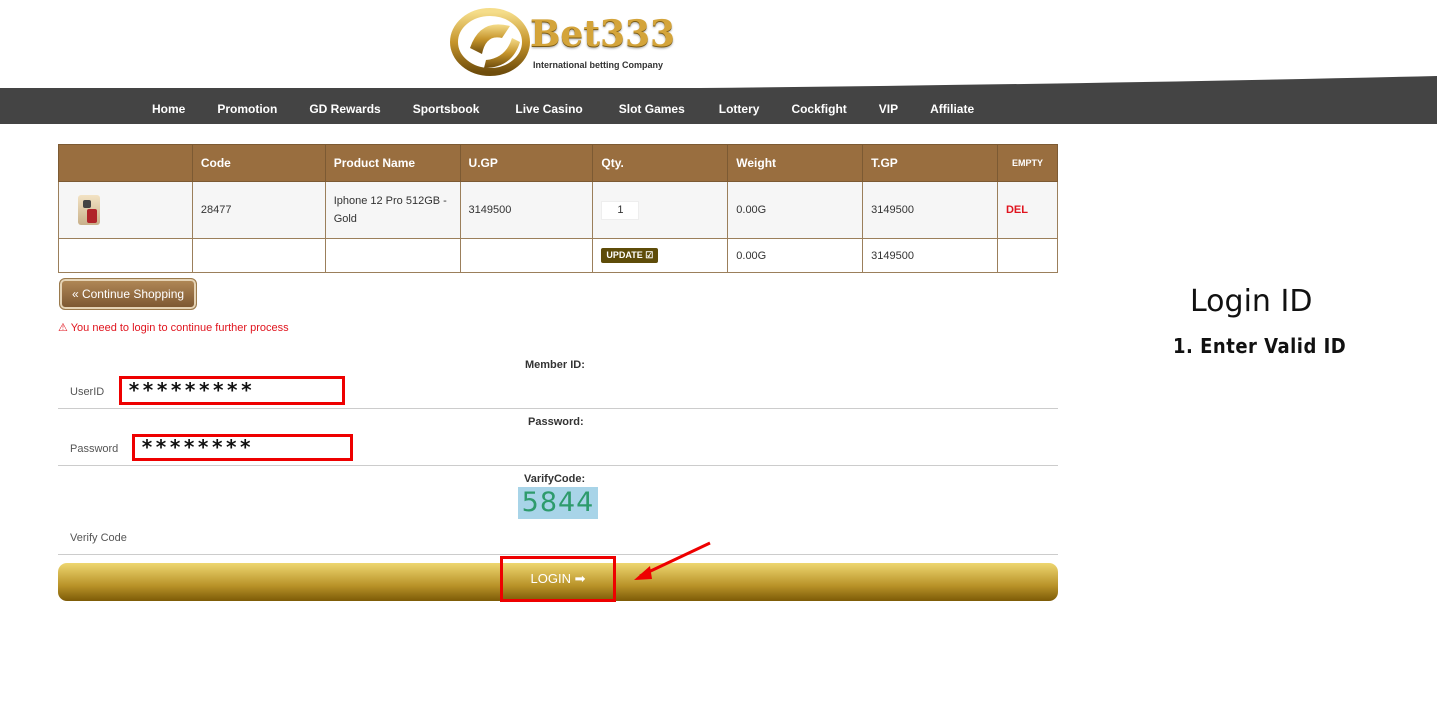 The image size is (1437, 720). I want to click on col-header-tgp: T.GP, so click(930, 163).